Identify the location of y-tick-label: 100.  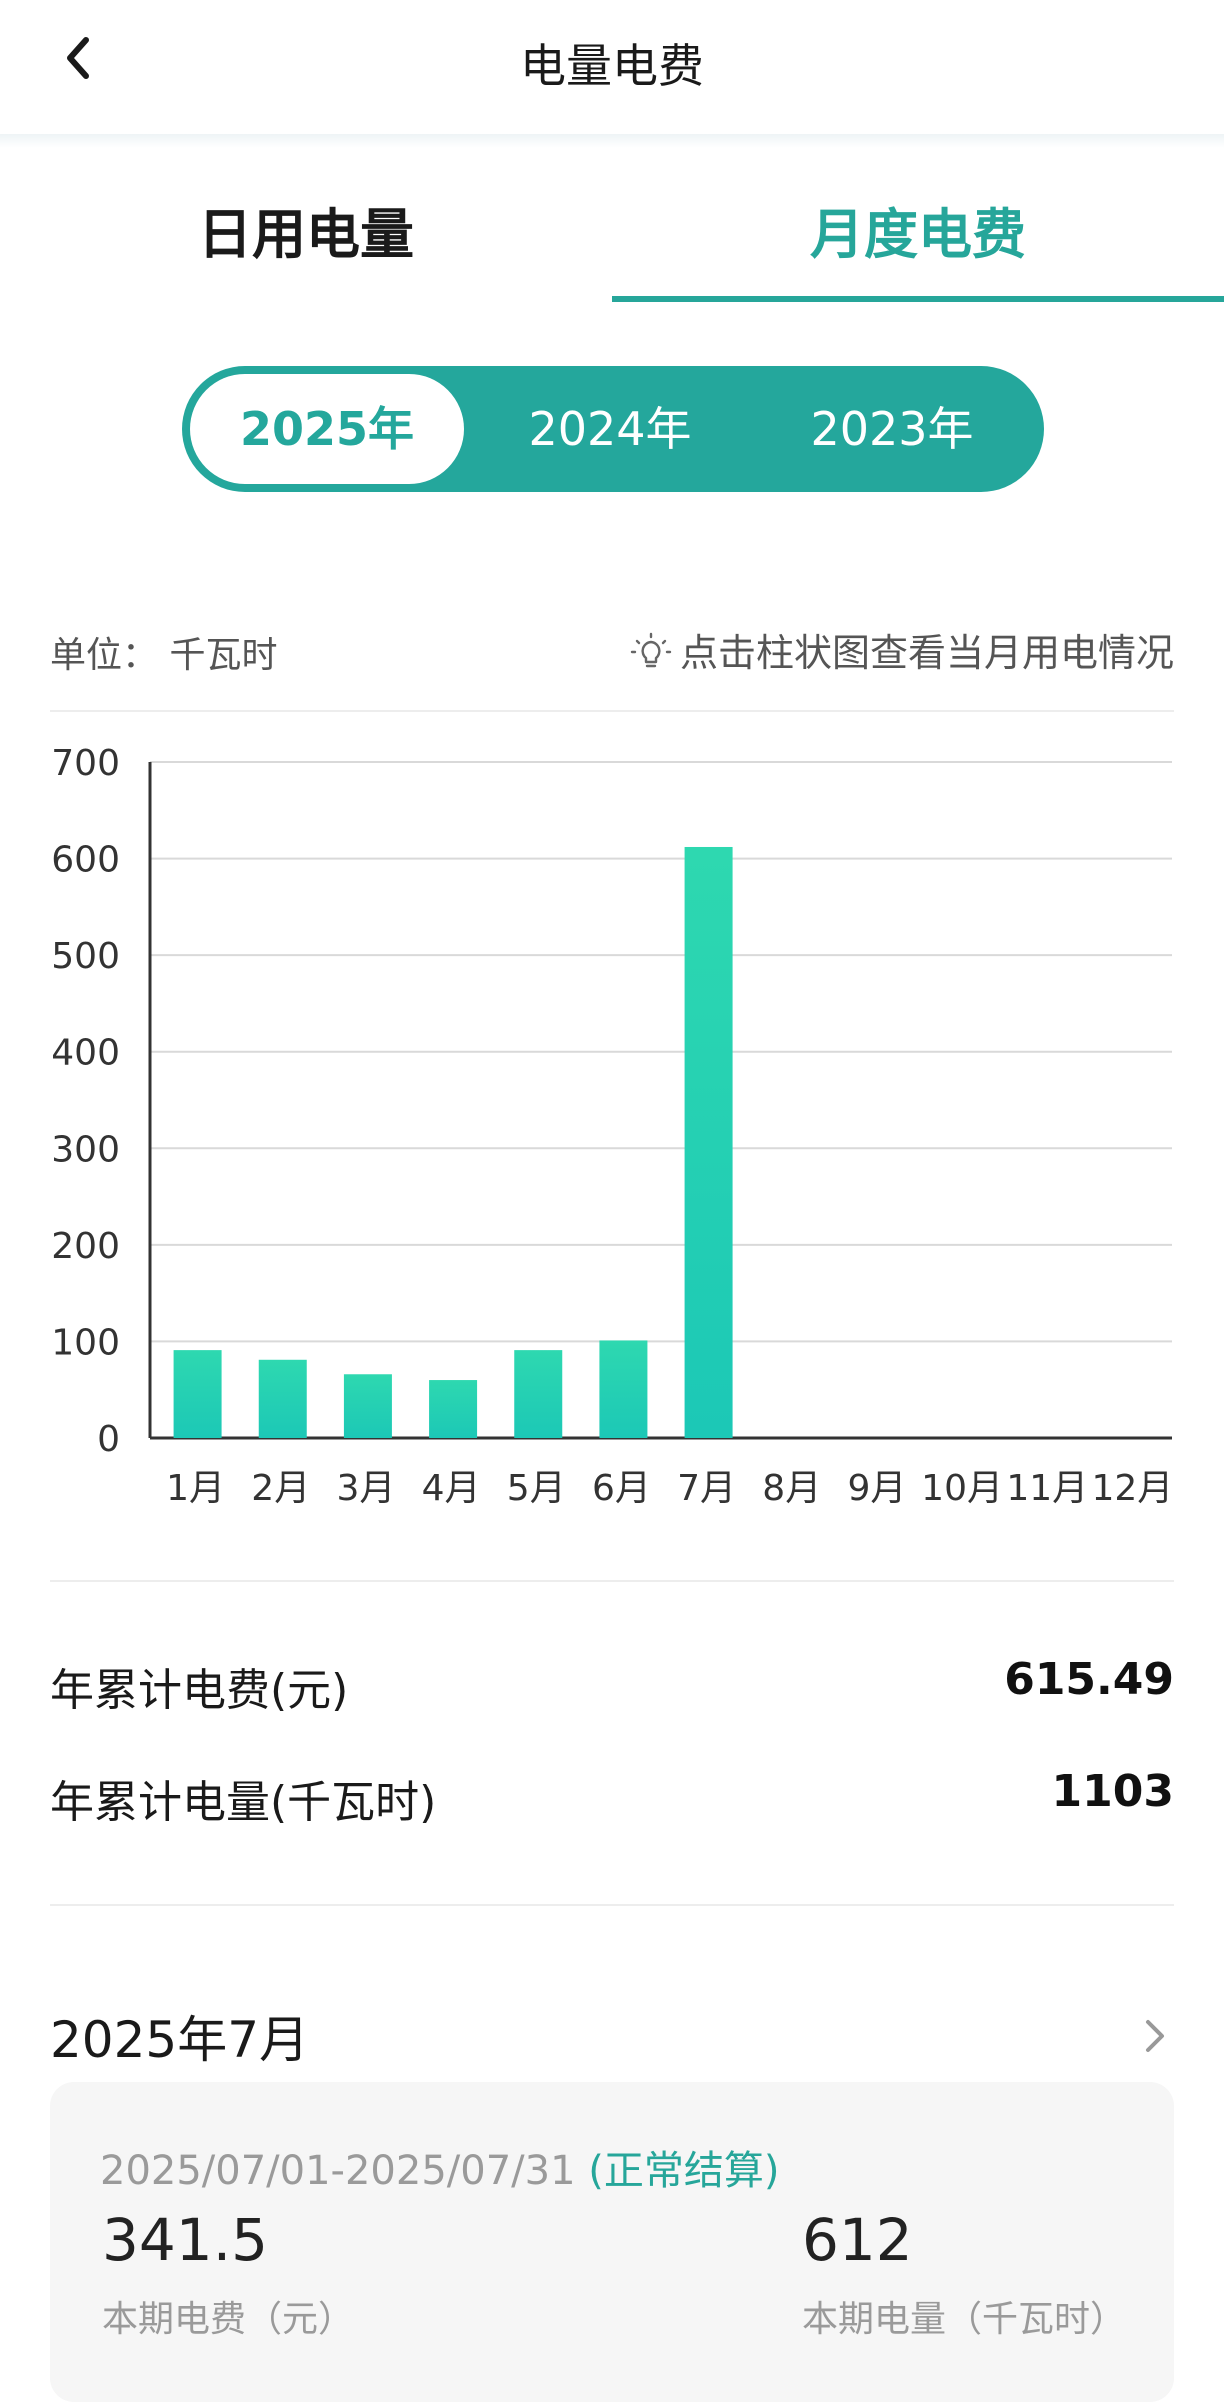
(85, 1342).